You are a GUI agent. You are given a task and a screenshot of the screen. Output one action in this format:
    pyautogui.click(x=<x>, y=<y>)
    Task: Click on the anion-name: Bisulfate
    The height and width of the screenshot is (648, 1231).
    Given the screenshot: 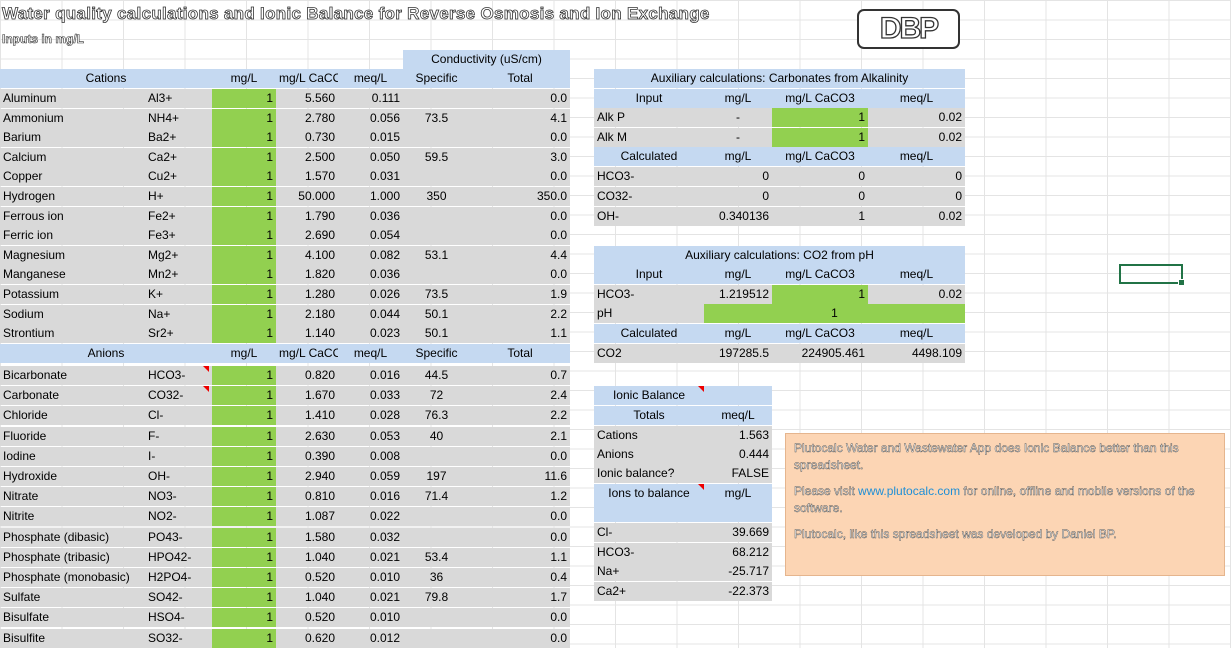 What is the action you would take?
    pyautogui.click(x=72, y=617)
    